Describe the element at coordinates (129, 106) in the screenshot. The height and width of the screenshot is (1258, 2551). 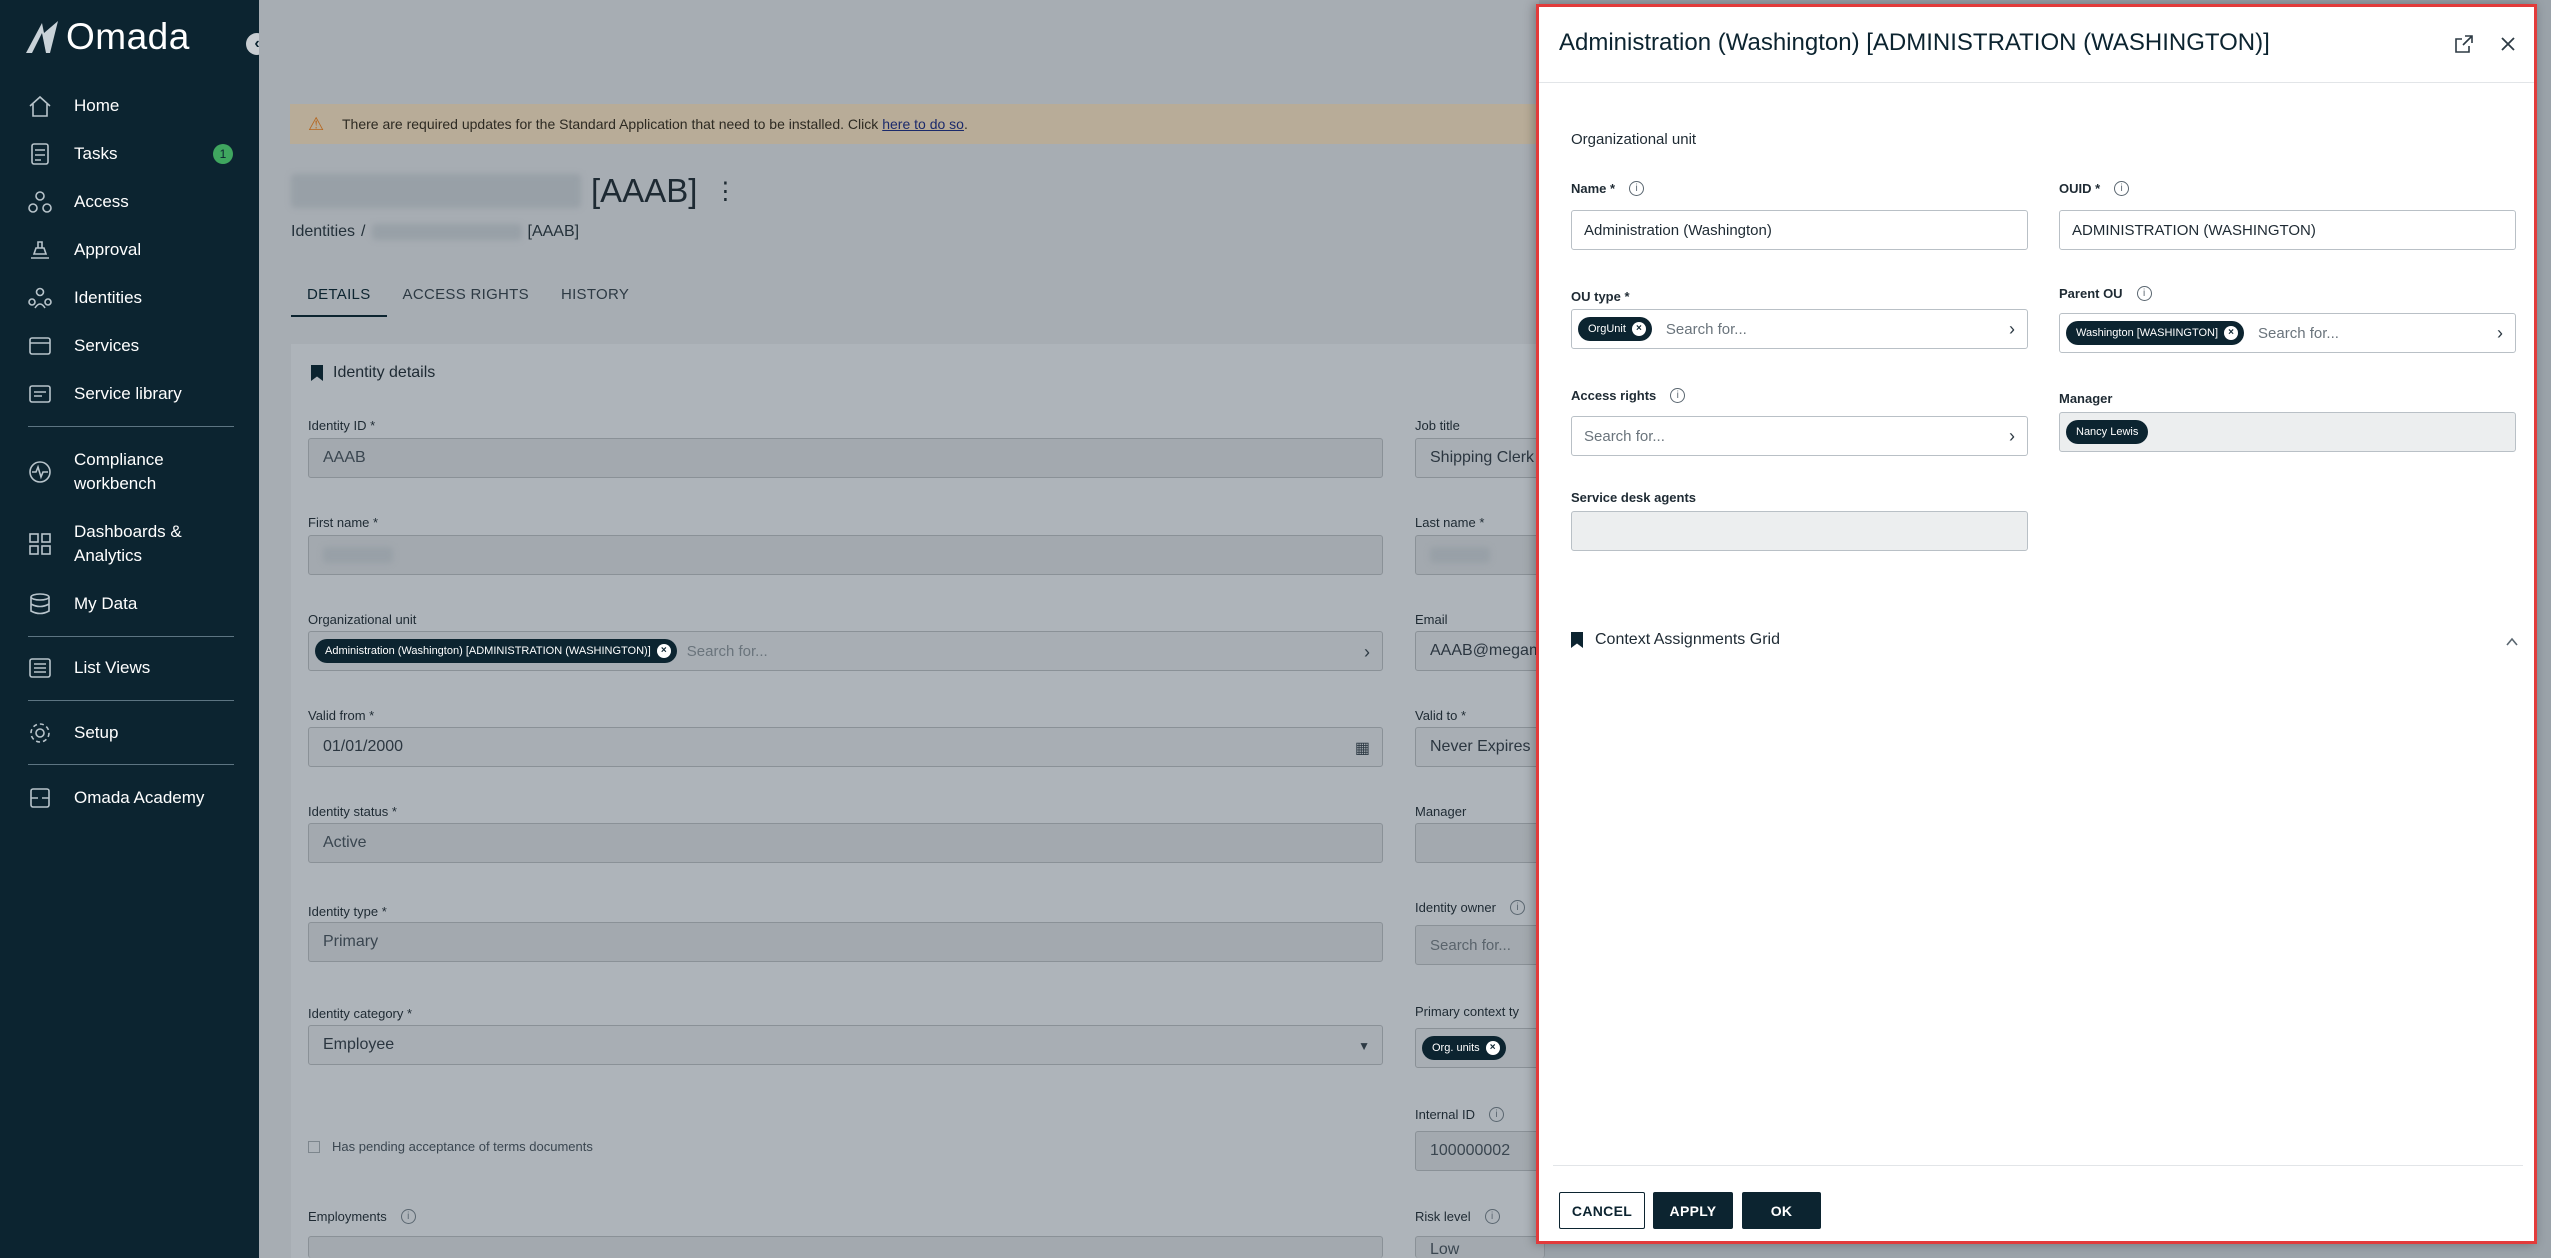
I see `sidebar-item-home: Home` at that location.